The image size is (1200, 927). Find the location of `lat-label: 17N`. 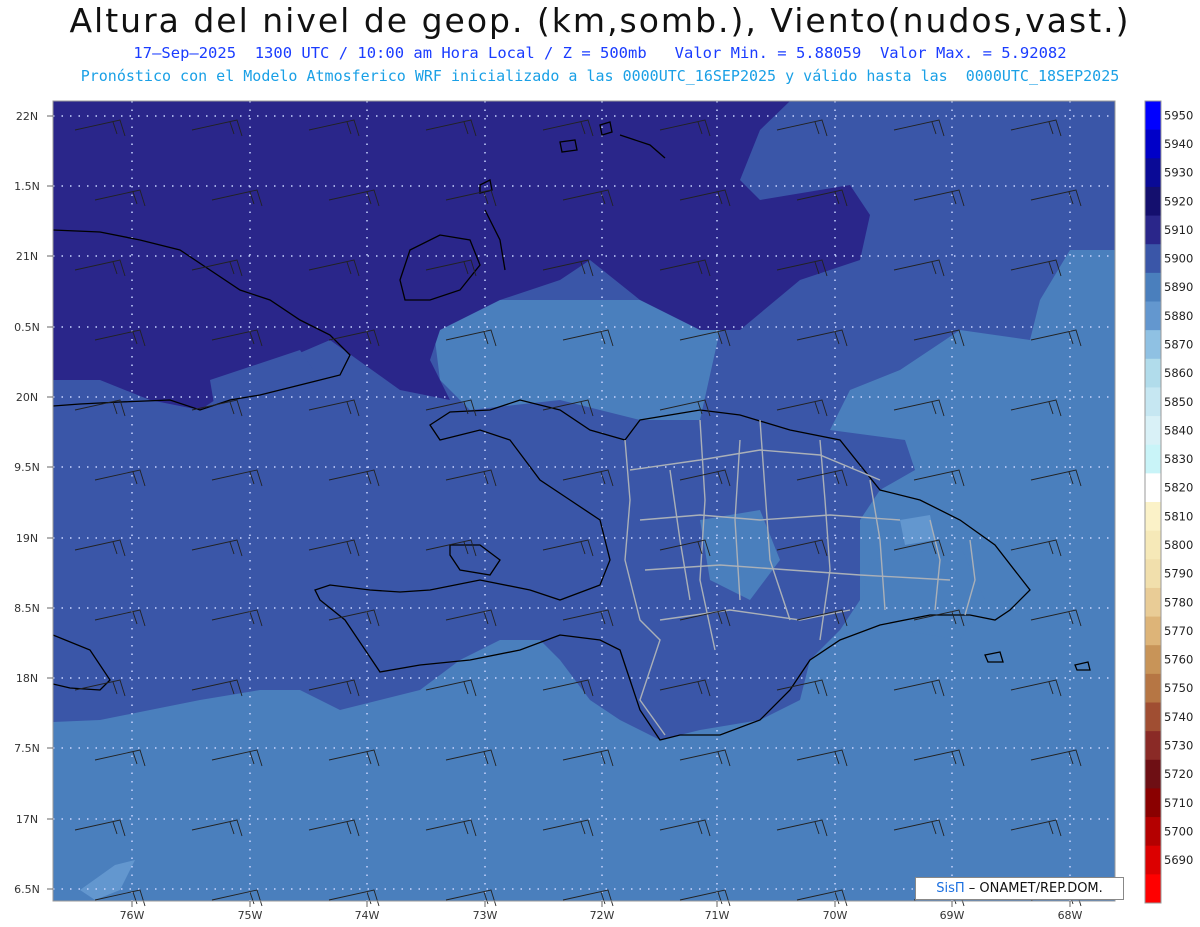

lat-label: 17N is located at coordinates (27, 819).